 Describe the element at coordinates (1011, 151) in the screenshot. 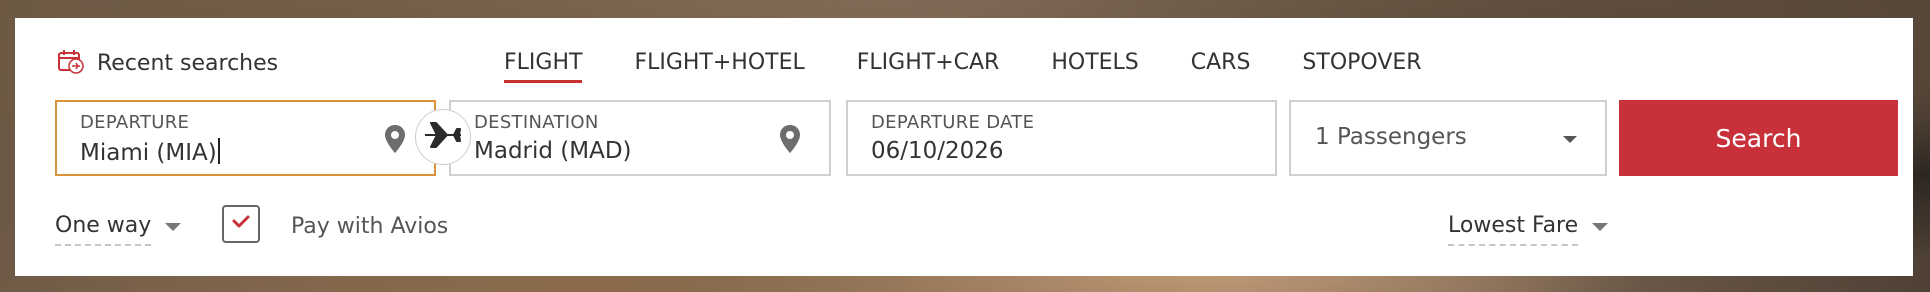

I see `departure-date-input: 06/10/2026` at that location.